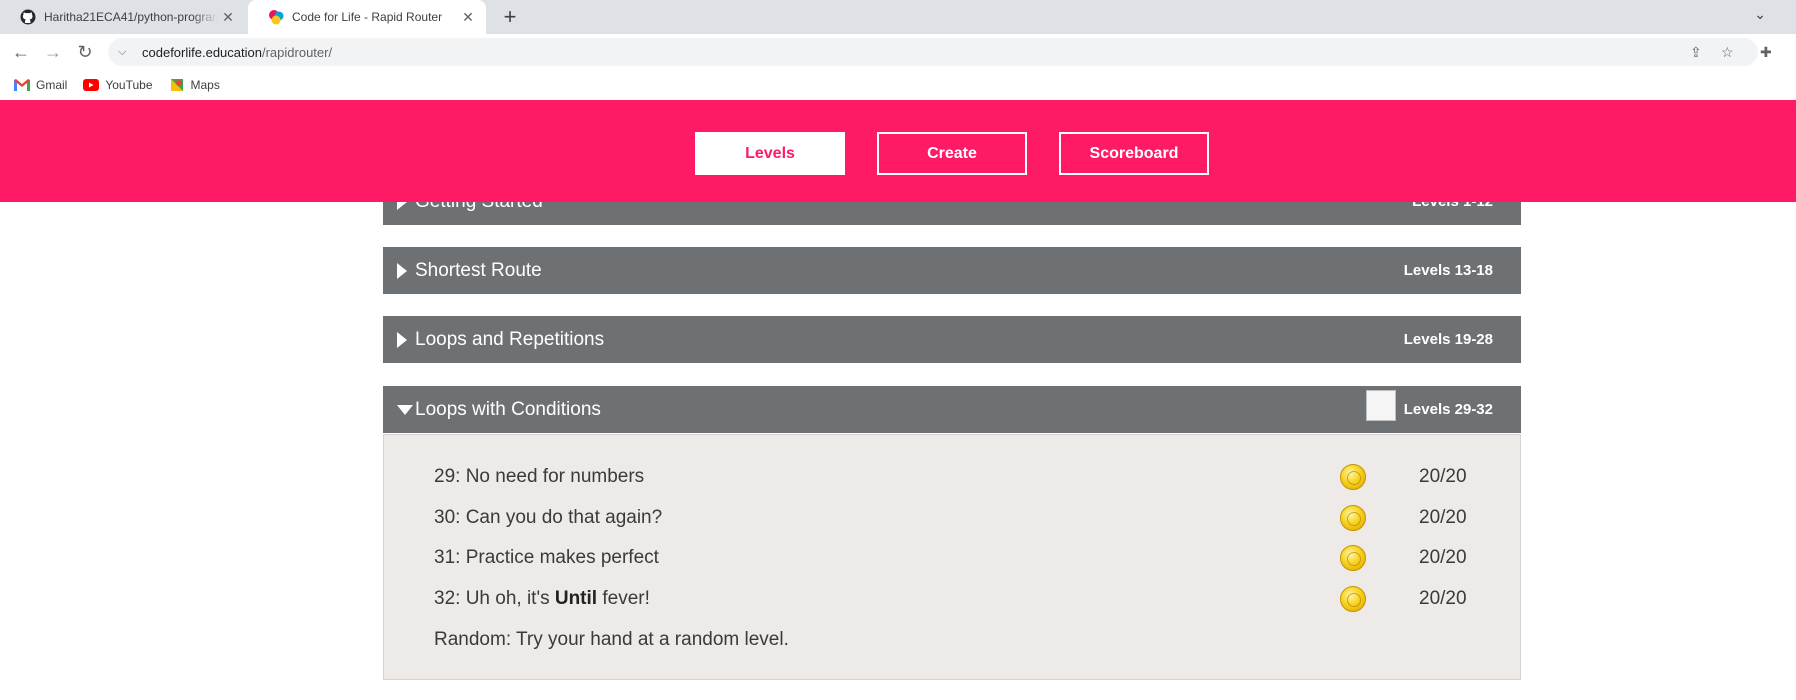  Describe the element at coordinates (1766, 52) in the screenshot. I see `extensions-puzzle-icon: ✚` at that location.